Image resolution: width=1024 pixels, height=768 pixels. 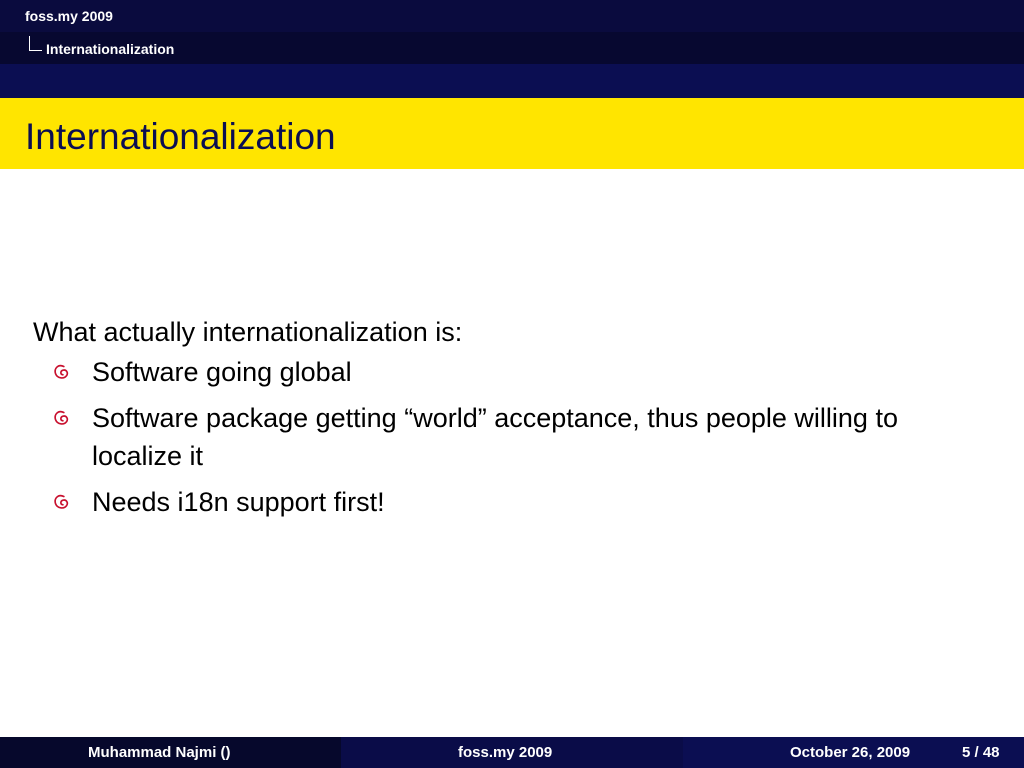 What do you see at coordinates (505, 752) in the screenshot?
I see `footer-event: foss.my 2009` at bounding box center [505, 752].